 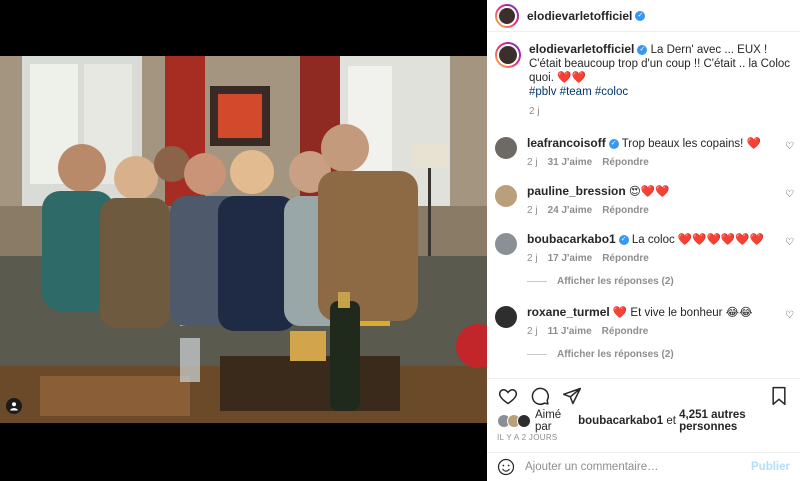 I want to click on likes-others: 4,251 autres personnes, so click(x=734, y=421).